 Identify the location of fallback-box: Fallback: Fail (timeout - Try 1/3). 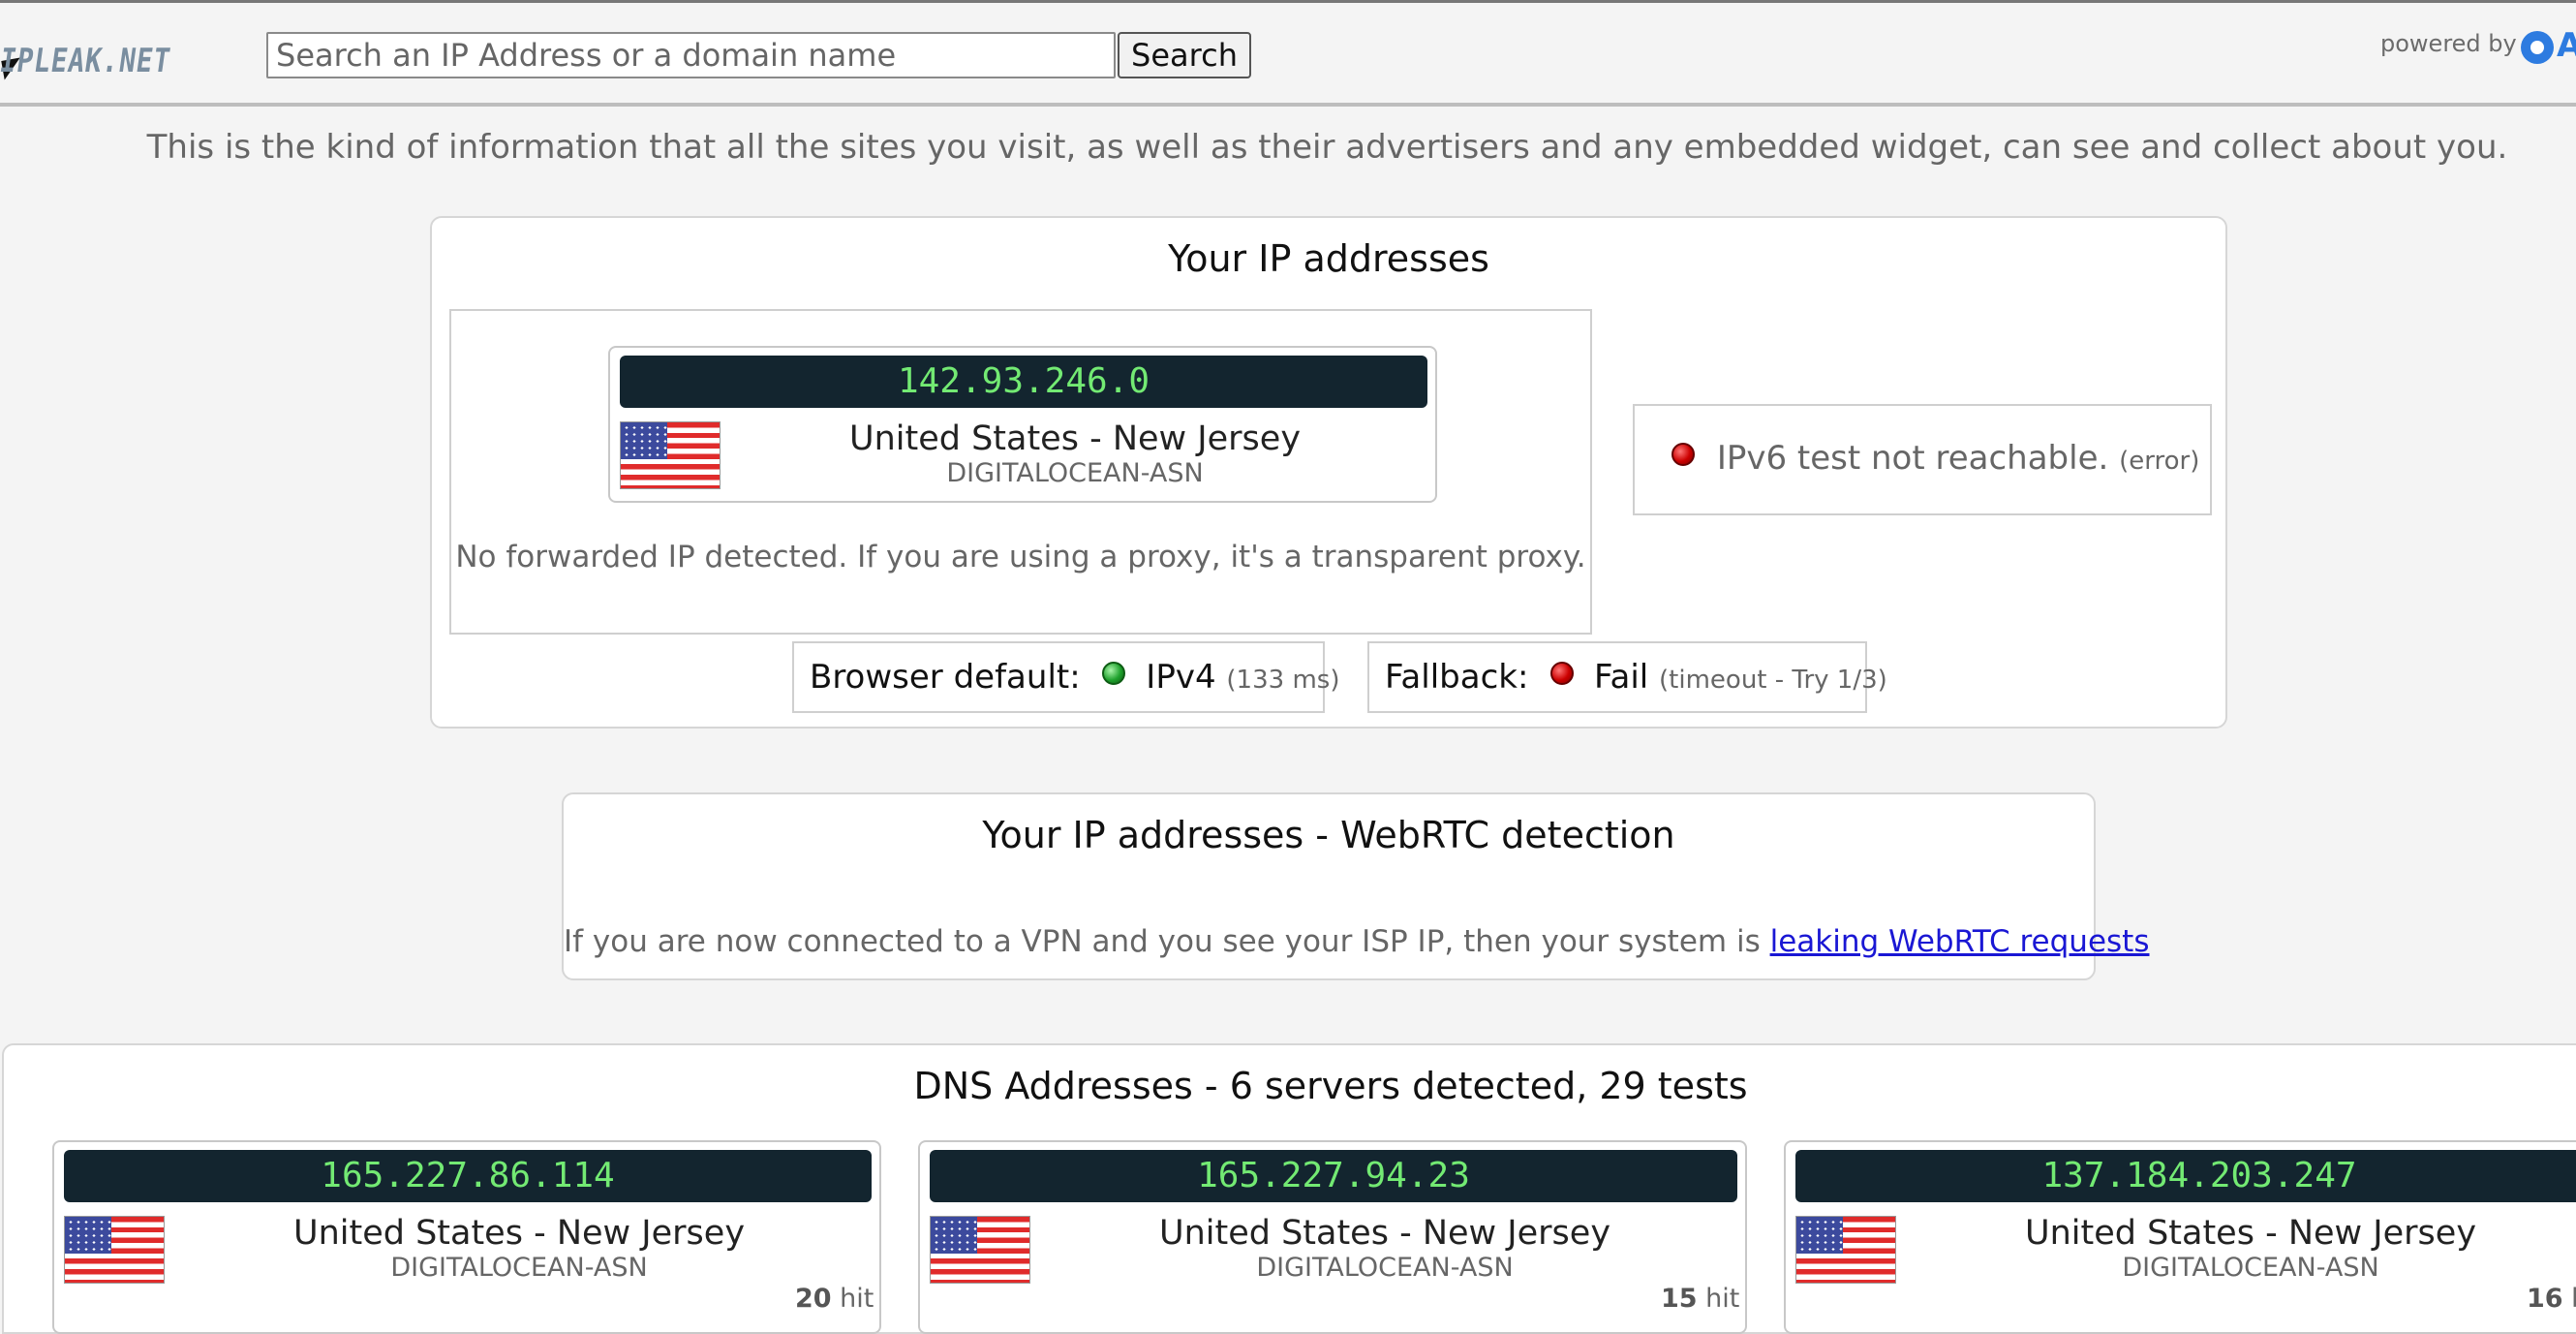
(1627, 677).